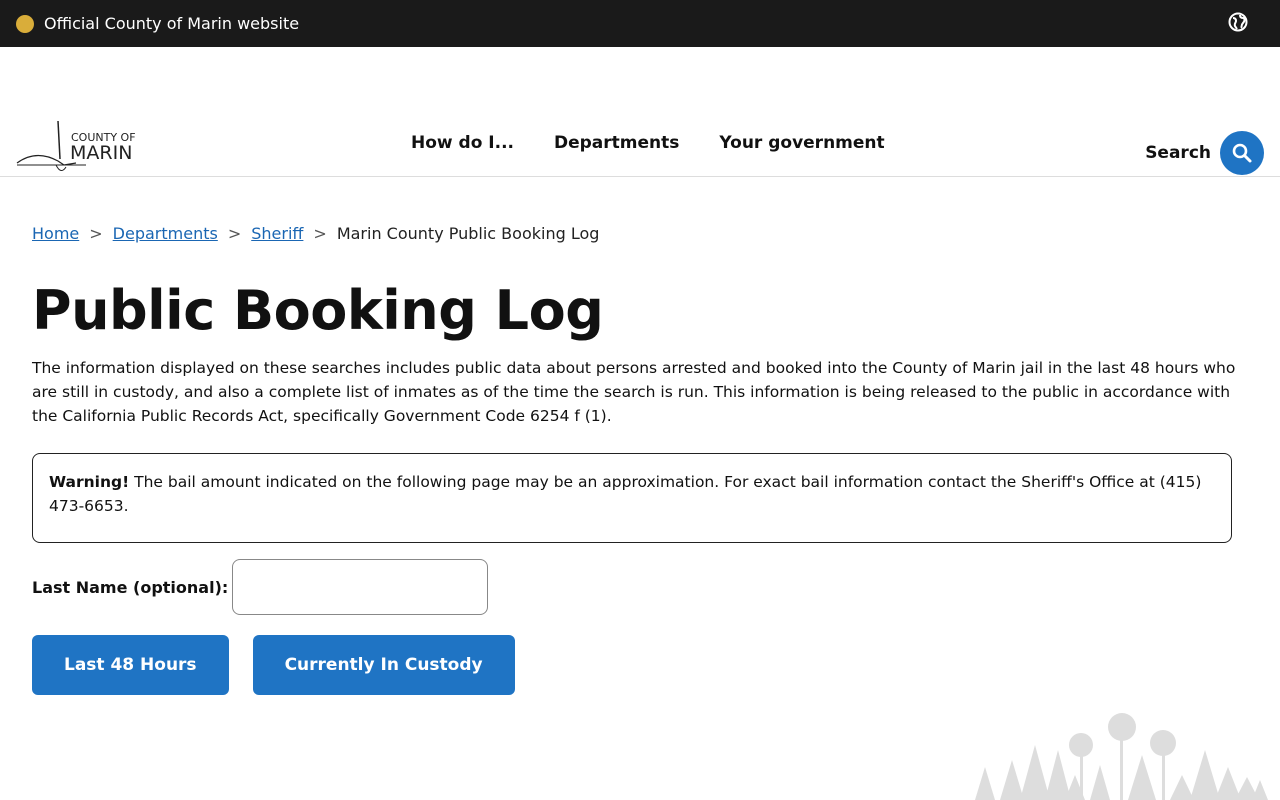 The width and height of the screenshot is (1280, 800). I want to click on page-title: Public Booking Log, so click(318, 310).